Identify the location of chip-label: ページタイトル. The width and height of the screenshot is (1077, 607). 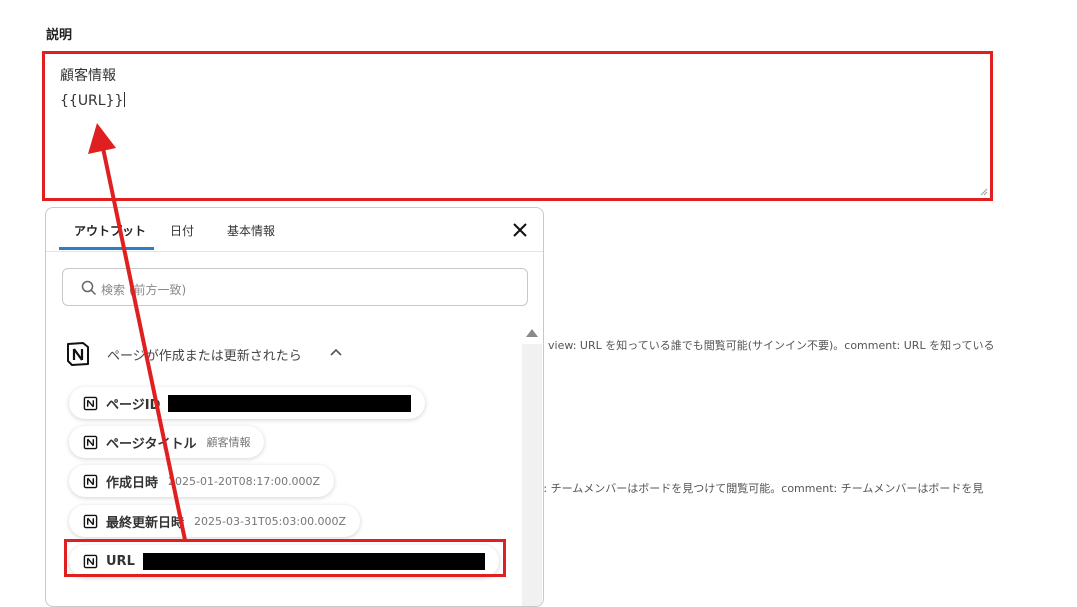
(151, 444).